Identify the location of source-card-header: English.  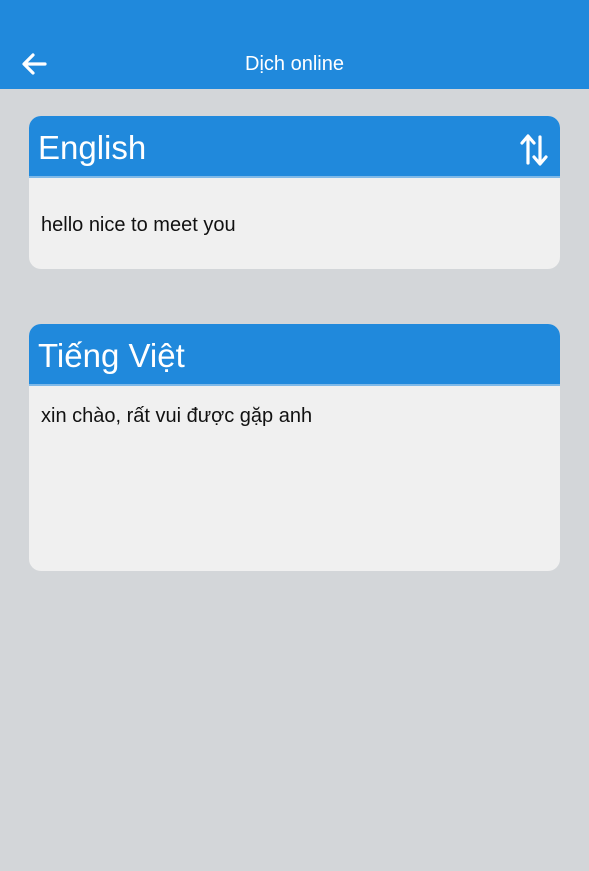
(294, 147).